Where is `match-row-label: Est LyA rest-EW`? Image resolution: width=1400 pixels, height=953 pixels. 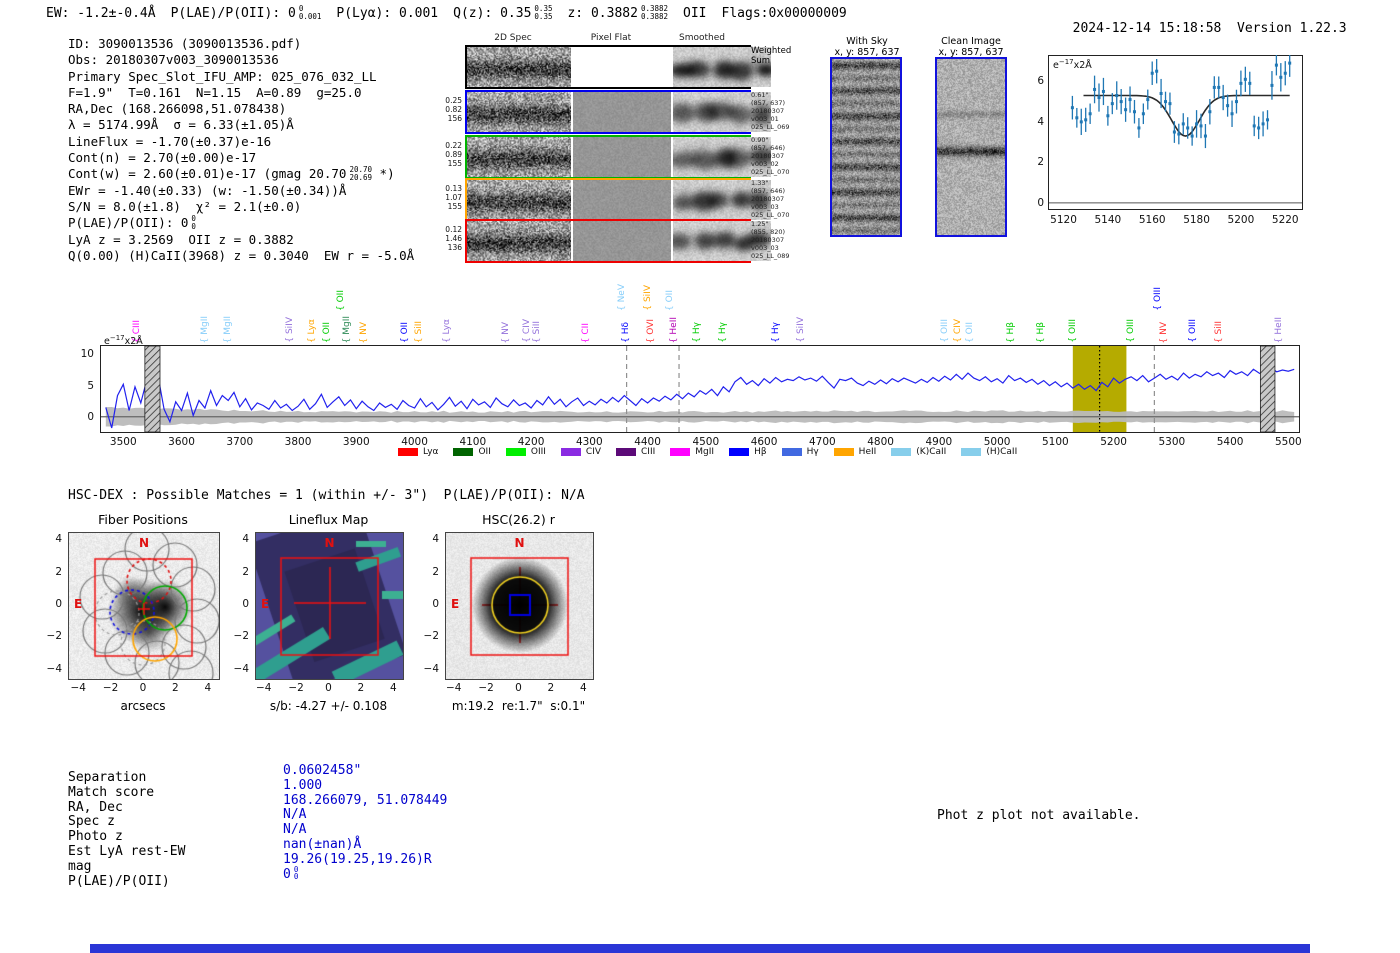 match-row-label: Est LyA rest-EW is located at coordinates (127, 851).